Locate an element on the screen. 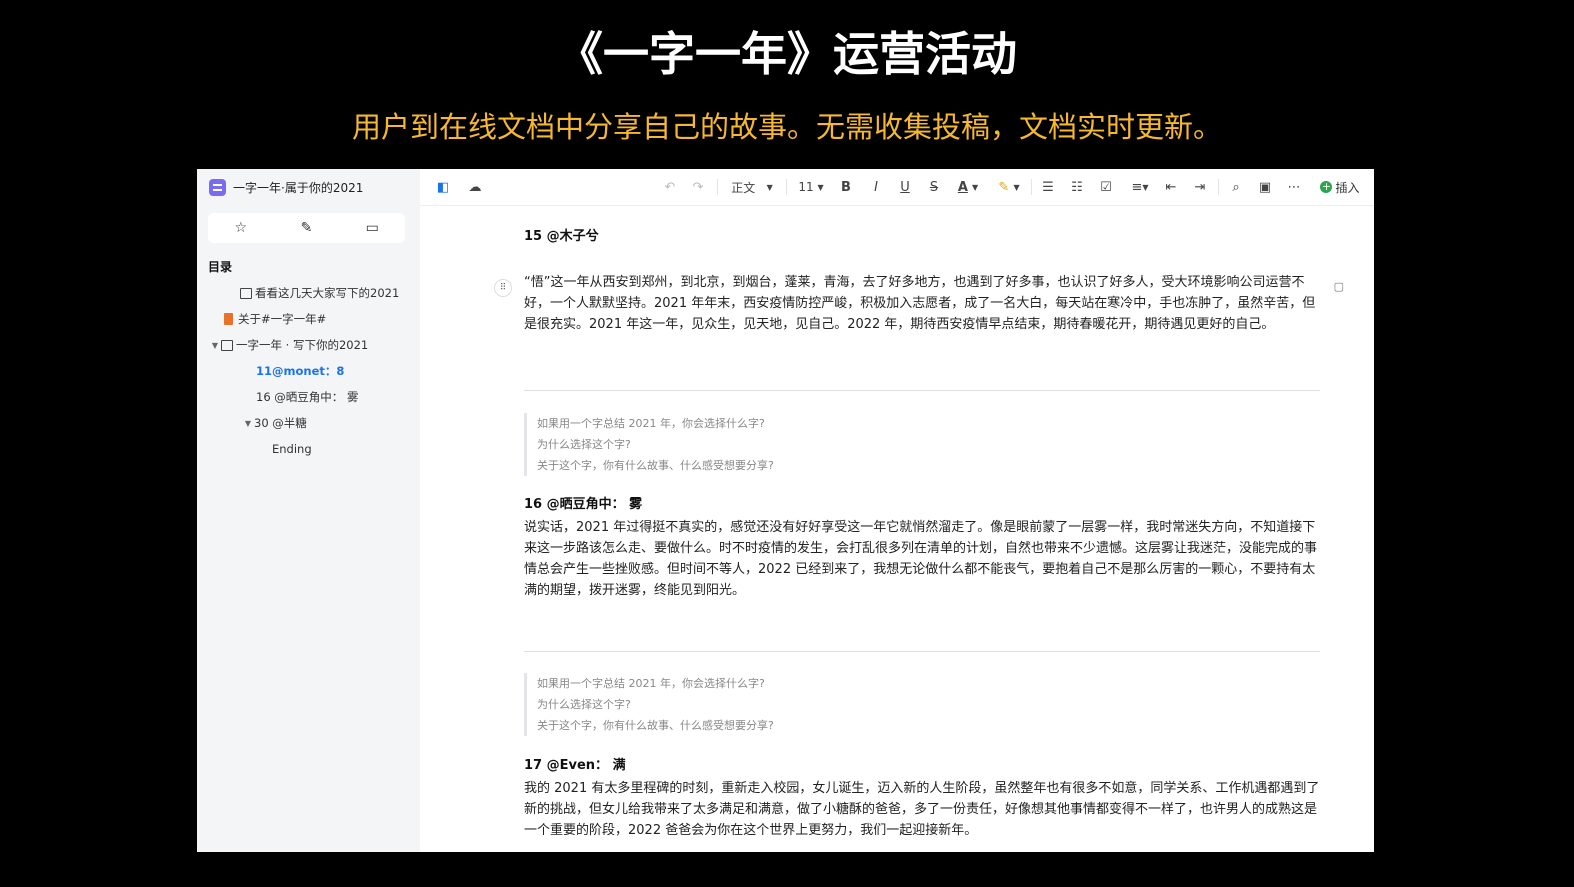 The width and height of the screenshot is (1574, 887). folder-icon: ▭ is located at coordinates (372, 228).